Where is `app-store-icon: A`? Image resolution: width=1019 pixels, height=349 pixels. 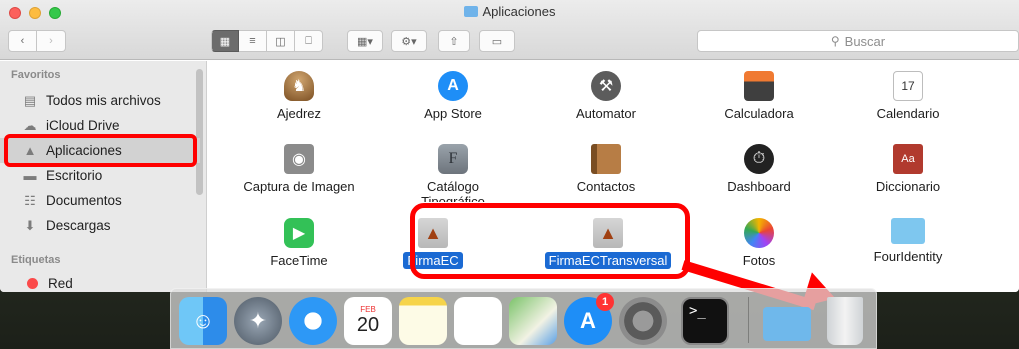
app-store-icon: A is located at coordinates (453, 86).